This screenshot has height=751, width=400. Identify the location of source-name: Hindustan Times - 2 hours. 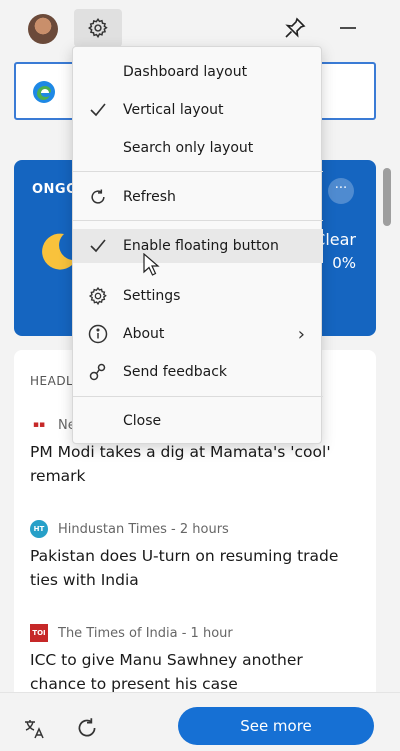
(143, 529).